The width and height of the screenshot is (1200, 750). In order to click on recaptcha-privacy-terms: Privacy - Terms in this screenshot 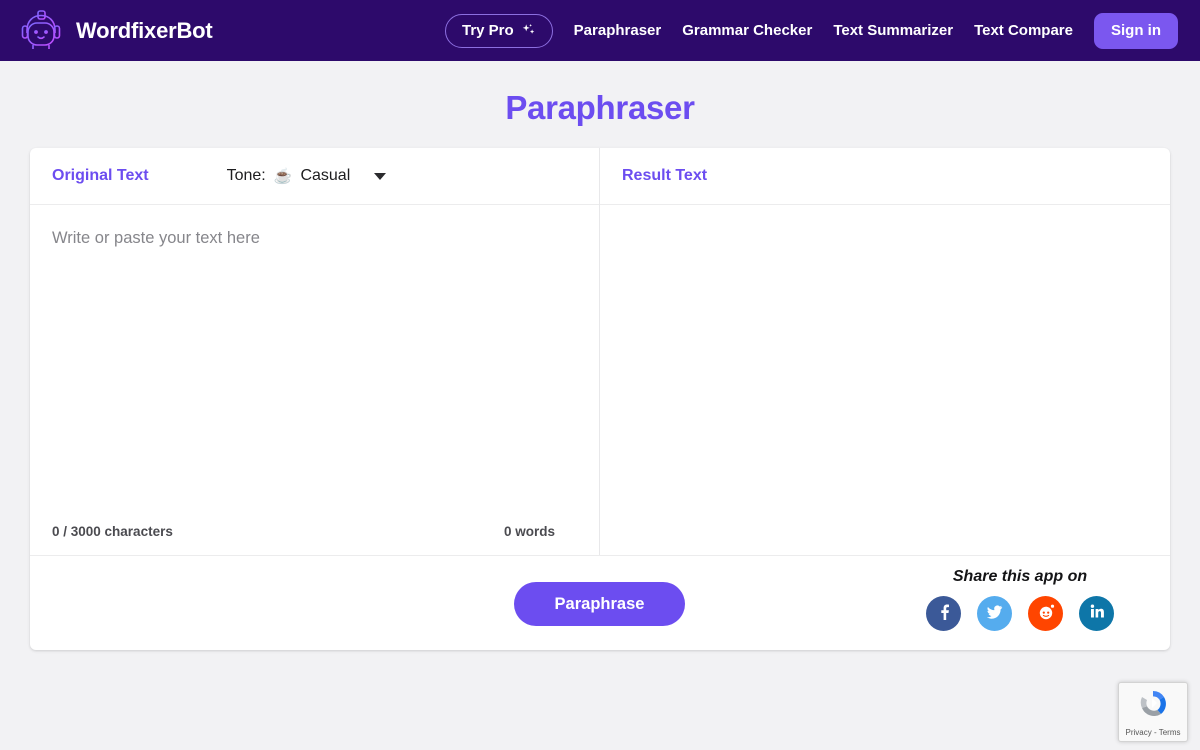, I will do `click(1153, 732)`.